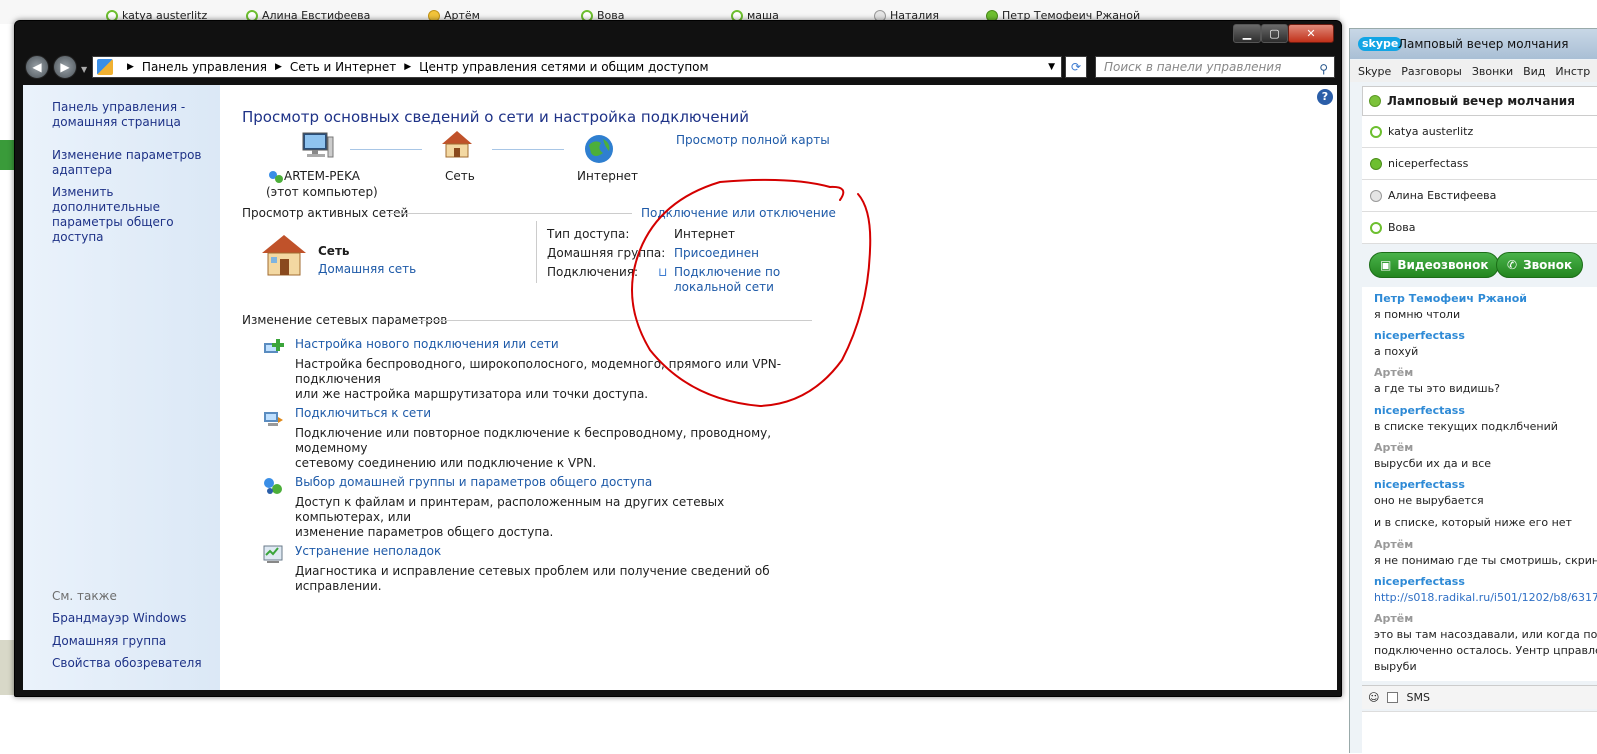 The width and height of the screenshot is (1597, 754). I want to click on member-item: Вова, so click(1479, 228).